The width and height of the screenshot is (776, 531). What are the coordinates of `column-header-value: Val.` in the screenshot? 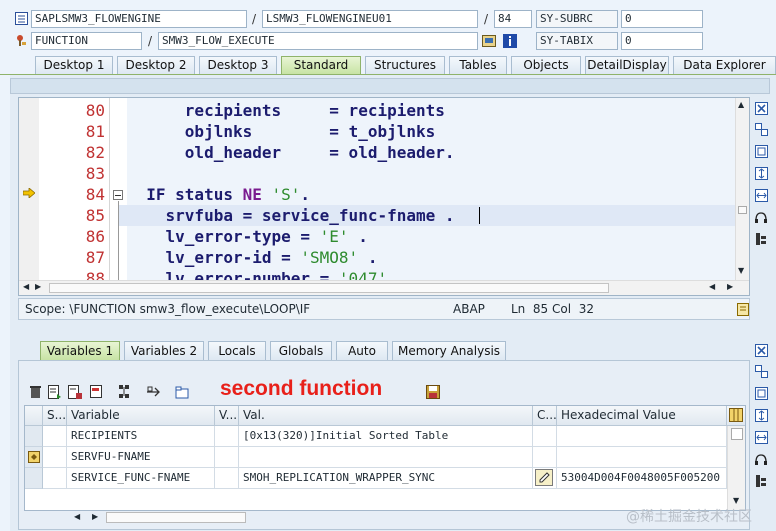 It's located at (386, 416).